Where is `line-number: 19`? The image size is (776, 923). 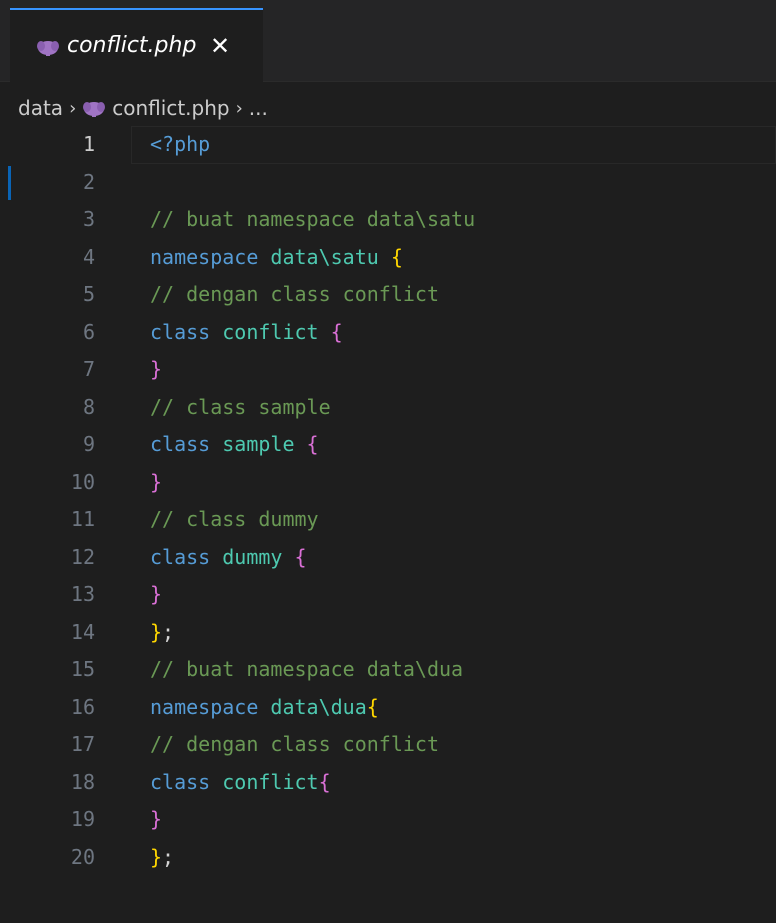 line-number: 19 is located at coordinates (82, 819).